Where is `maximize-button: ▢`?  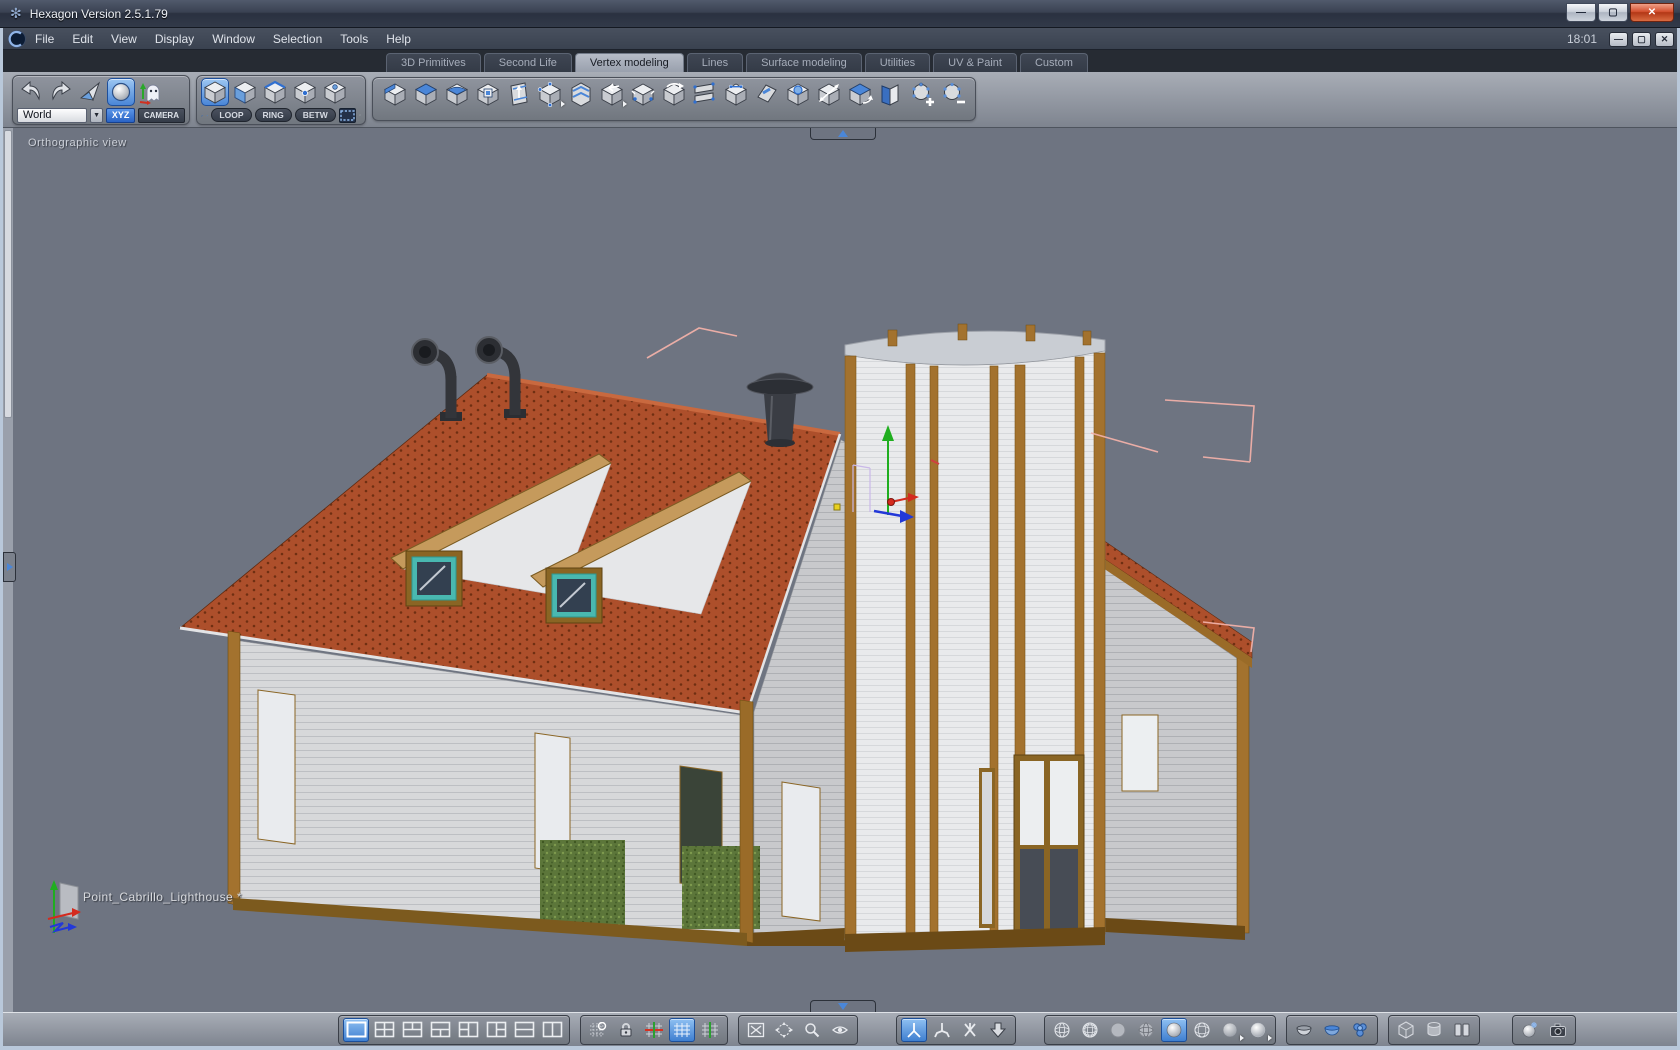 maximize-button: ▢ is located at coordinates (1613, 12).